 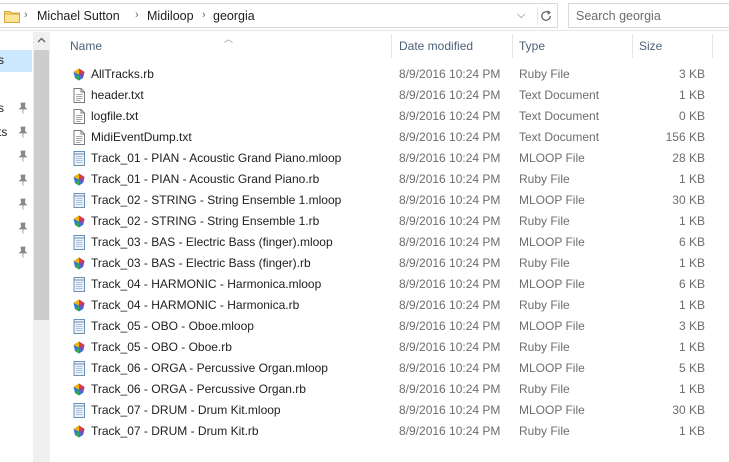 What do you see at coordinates (86, 46) in the screenshot?
I see `column-header-name: Name` at bounding box center [86, 46].